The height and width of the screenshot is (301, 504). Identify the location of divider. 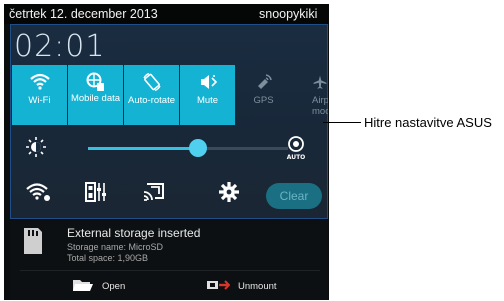
(170, 270).